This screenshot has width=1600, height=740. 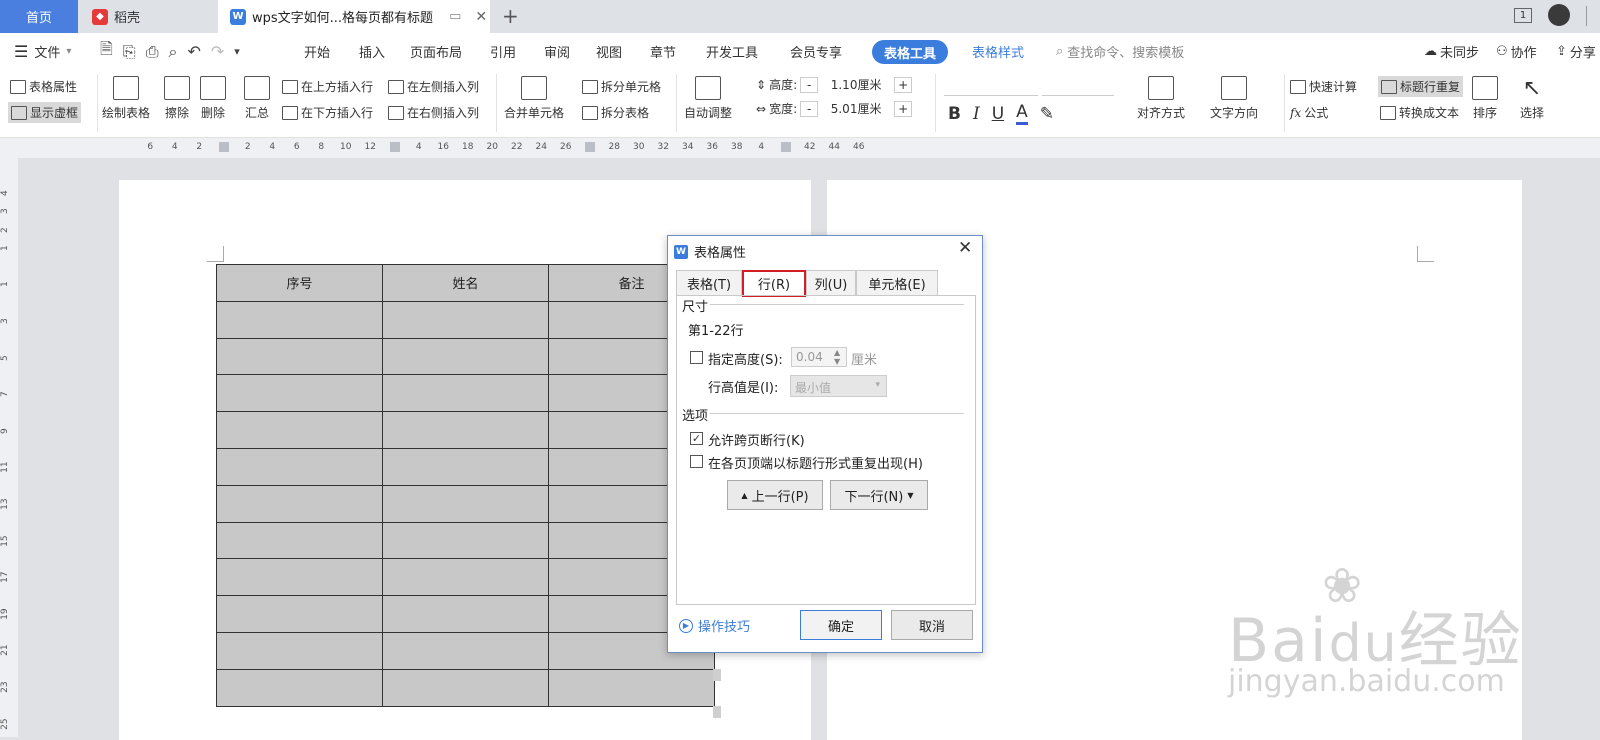 What do you see at coordinates (327, 112) in the screenshot?
I see `insert-below-button: 在下方插入行` at bounding box center [327, 112].